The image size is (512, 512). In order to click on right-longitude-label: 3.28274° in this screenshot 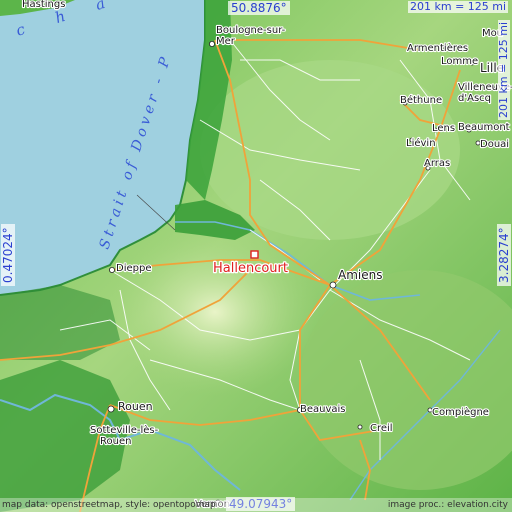, I will do `click(504, 255)`.